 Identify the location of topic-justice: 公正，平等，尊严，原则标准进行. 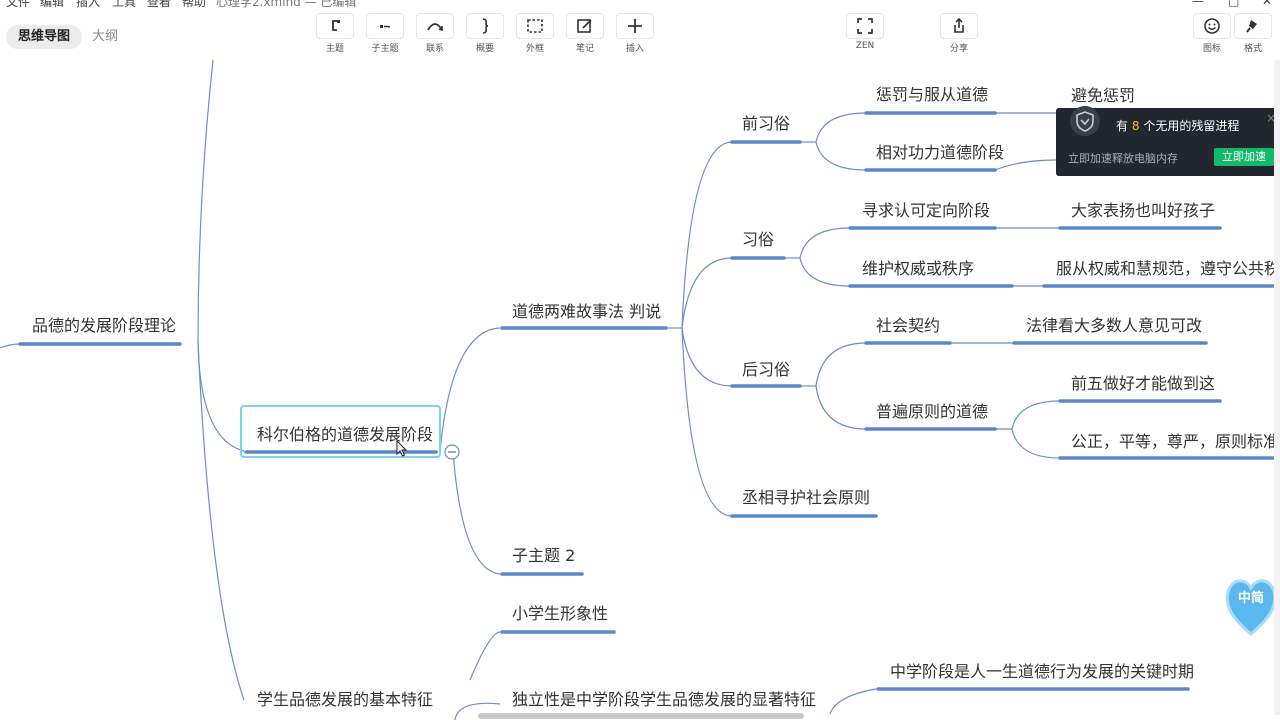
(1175, 440).